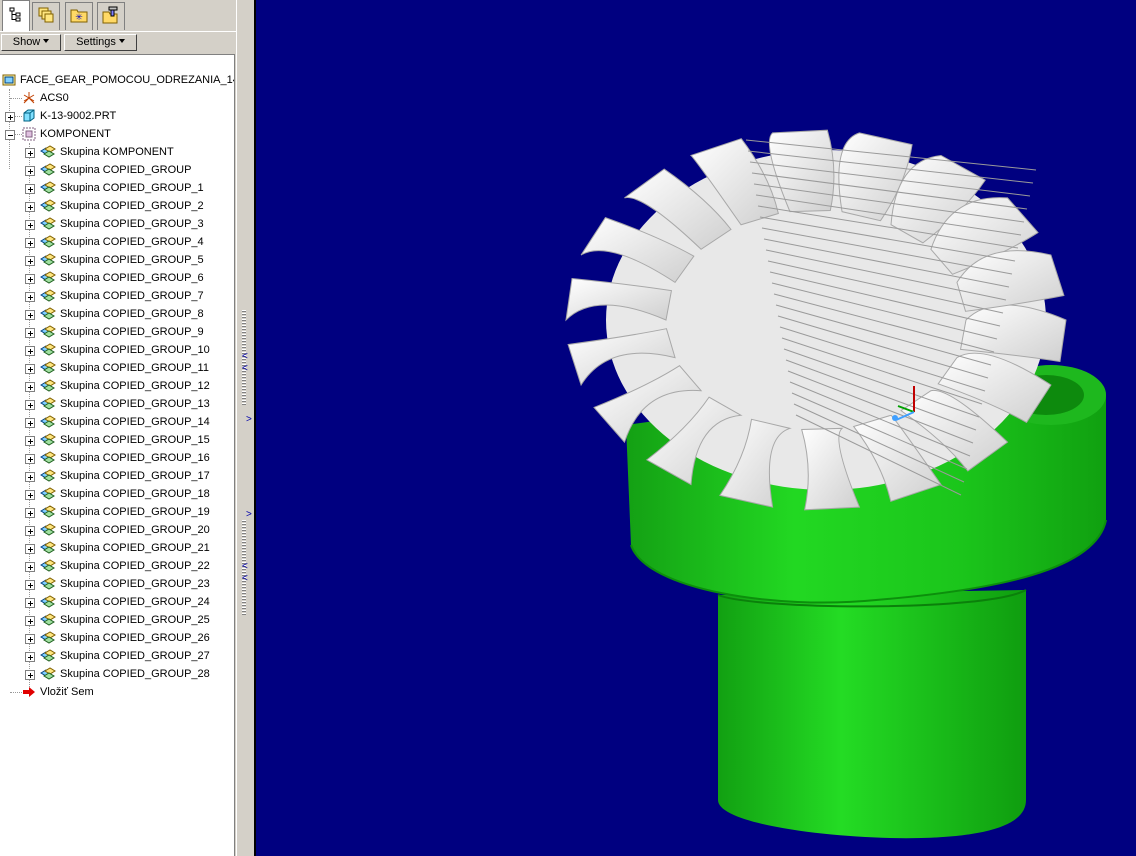 This screenshot has height=856, width=1136. I want to click on tree-item-label: Skupina COPIED_GROUP_1, so click(132, 188).